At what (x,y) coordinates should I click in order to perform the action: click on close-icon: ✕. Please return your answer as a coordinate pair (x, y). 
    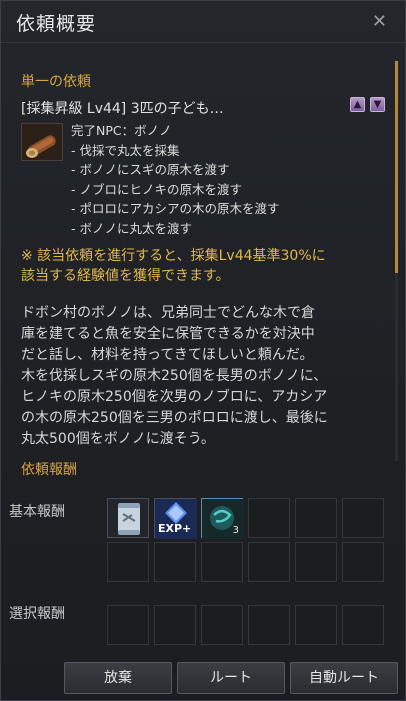
    Looking at the image, I should click on (379, 21).